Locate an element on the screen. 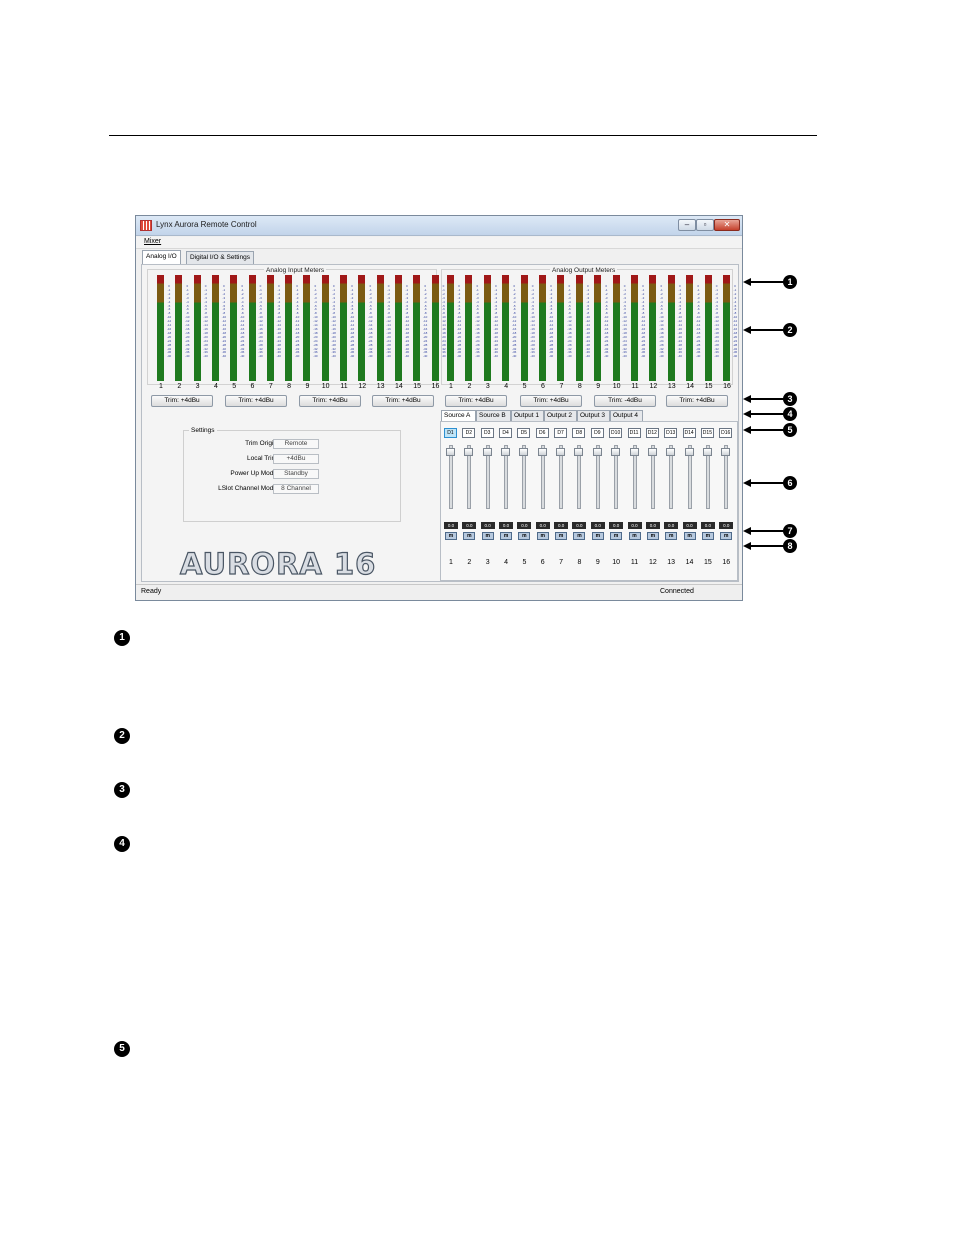 Image resolution: width=954 pixels, height=1235 pixels. tab-digital-io-settings: Digital I/O & Settings is located at coordinates (220, 257).